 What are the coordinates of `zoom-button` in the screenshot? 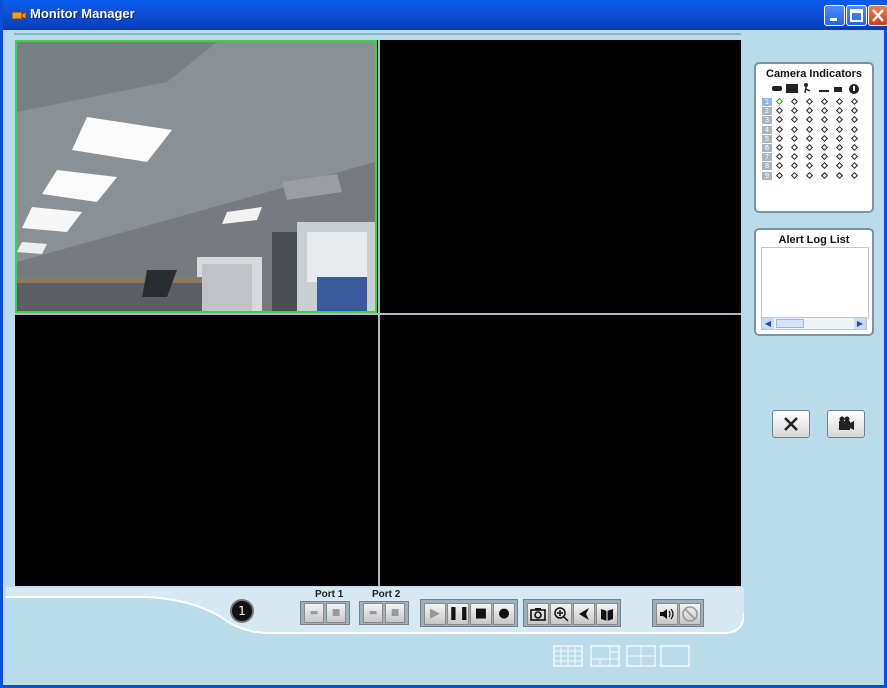 It's located at (561, 614).